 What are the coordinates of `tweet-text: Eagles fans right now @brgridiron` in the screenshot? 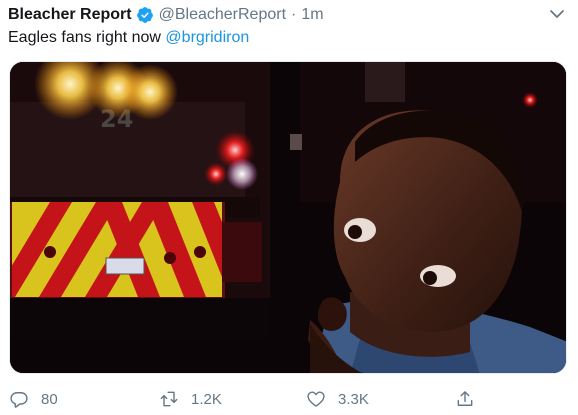 It's located at (128, 38).